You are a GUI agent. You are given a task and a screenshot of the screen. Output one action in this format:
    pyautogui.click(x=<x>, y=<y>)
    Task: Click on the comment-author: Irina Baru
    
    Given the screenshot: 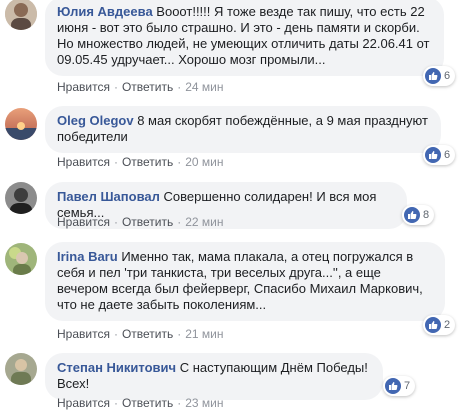 What is the action you would take?
    pyautogui.click(x=87, y=256)
    